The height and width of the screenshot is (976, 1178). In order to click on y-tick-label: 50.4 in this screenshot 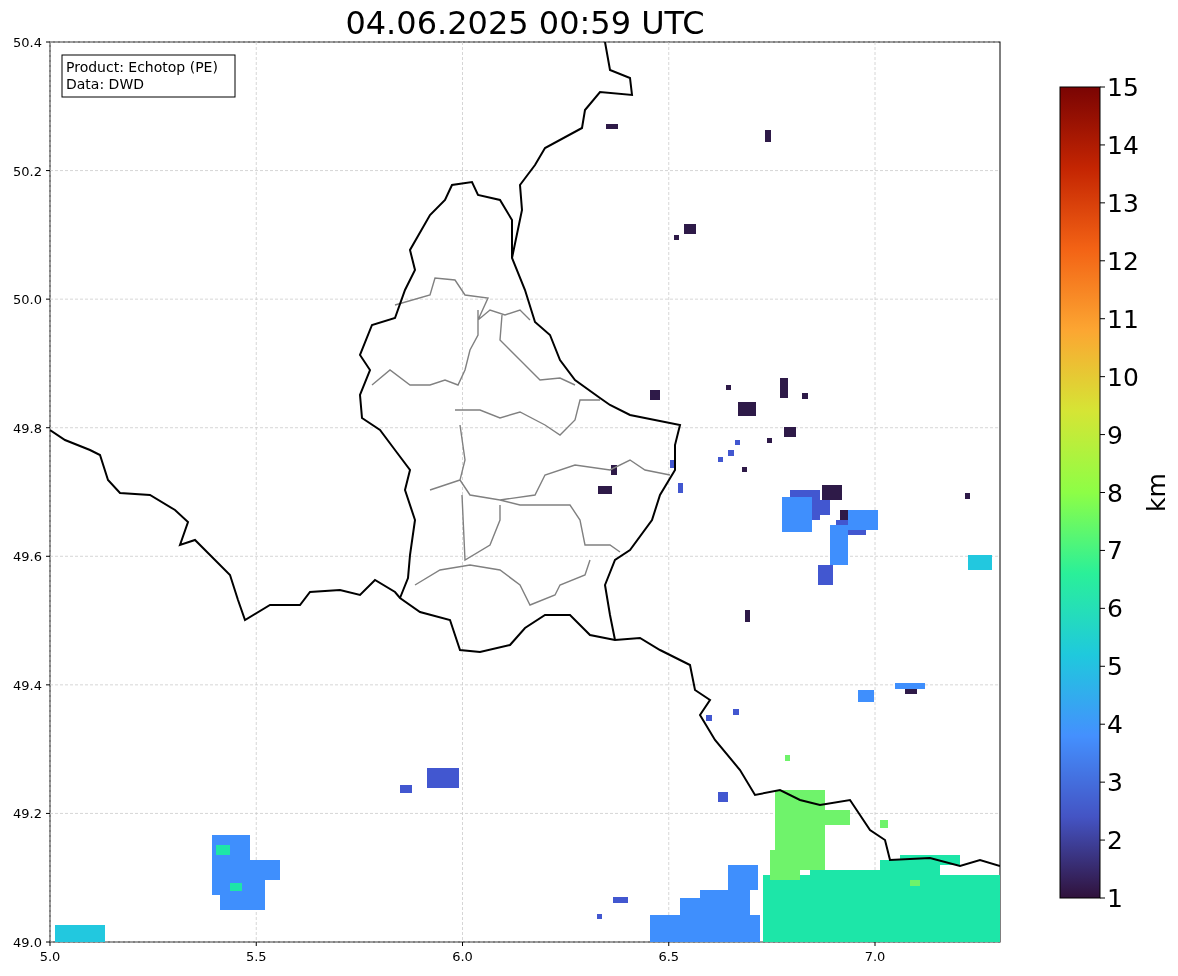, I will do `click(27, 42)`.